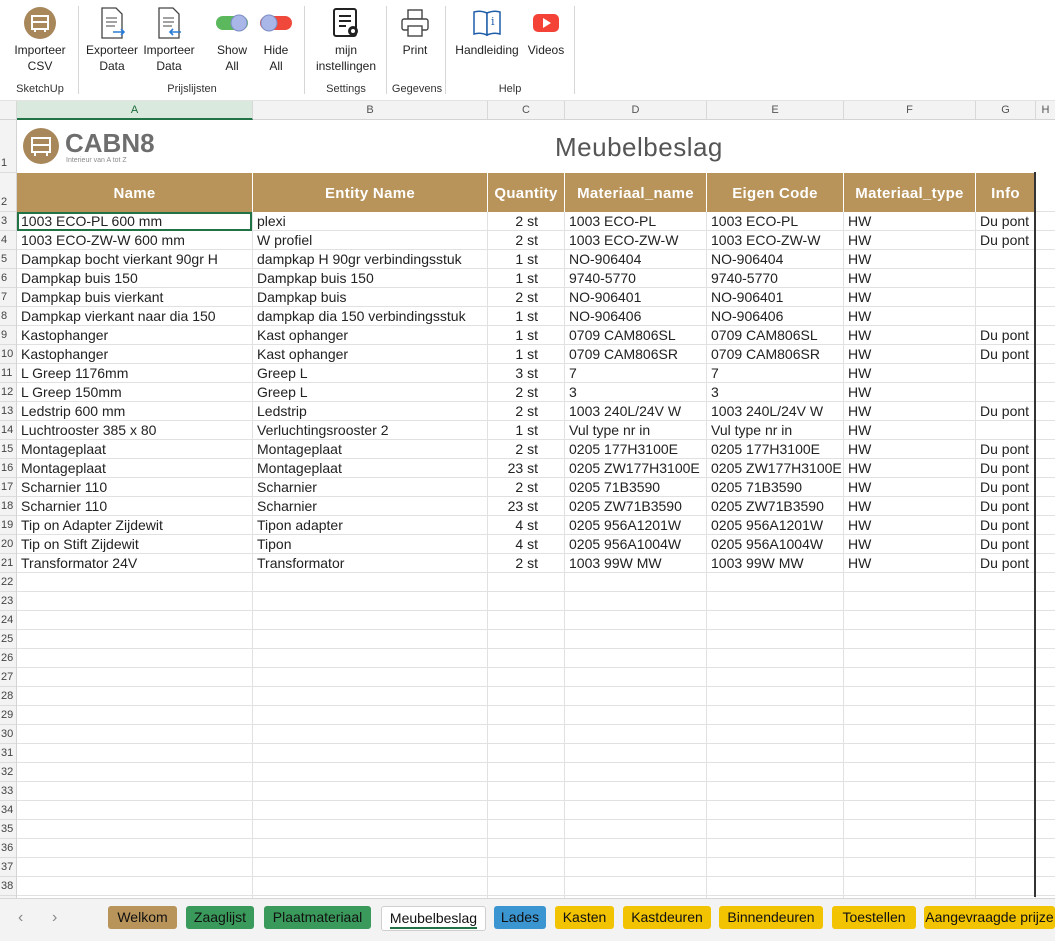 This screenshot has width=1055, height=941. What do you see at coordinates (415, 31) in the screenshot?
I see `print-button: Print` at bounding box center [415, 31].